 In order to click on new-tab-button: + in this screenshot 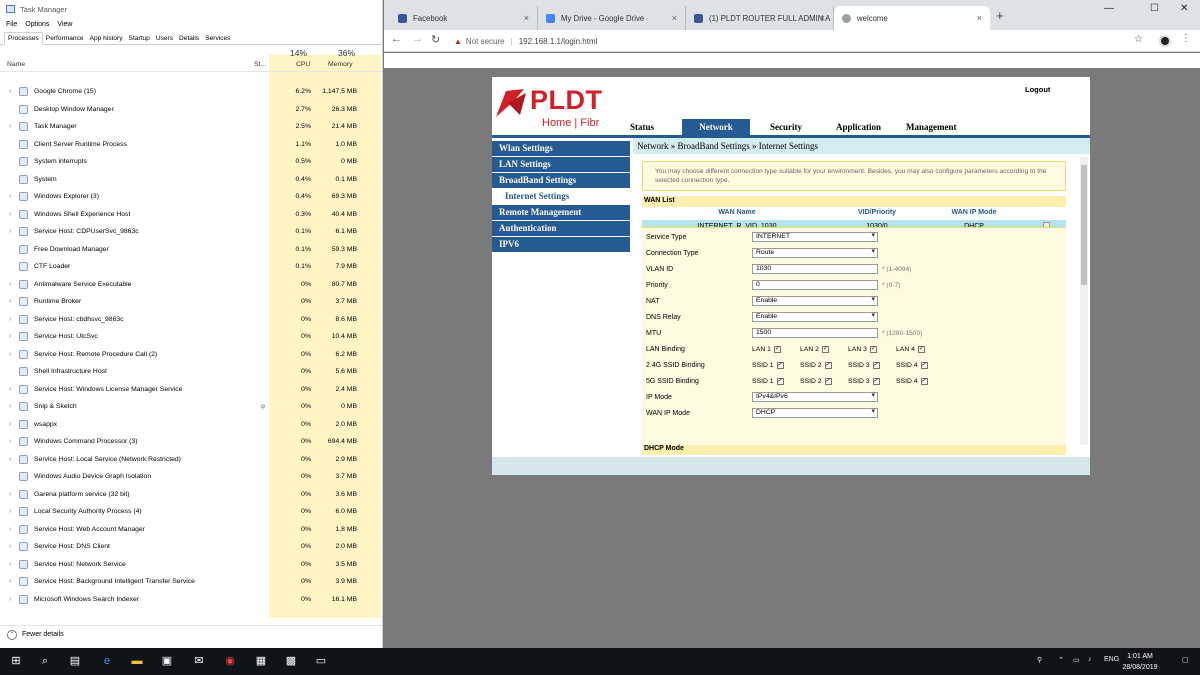, I will do `click(1000, 15)`.